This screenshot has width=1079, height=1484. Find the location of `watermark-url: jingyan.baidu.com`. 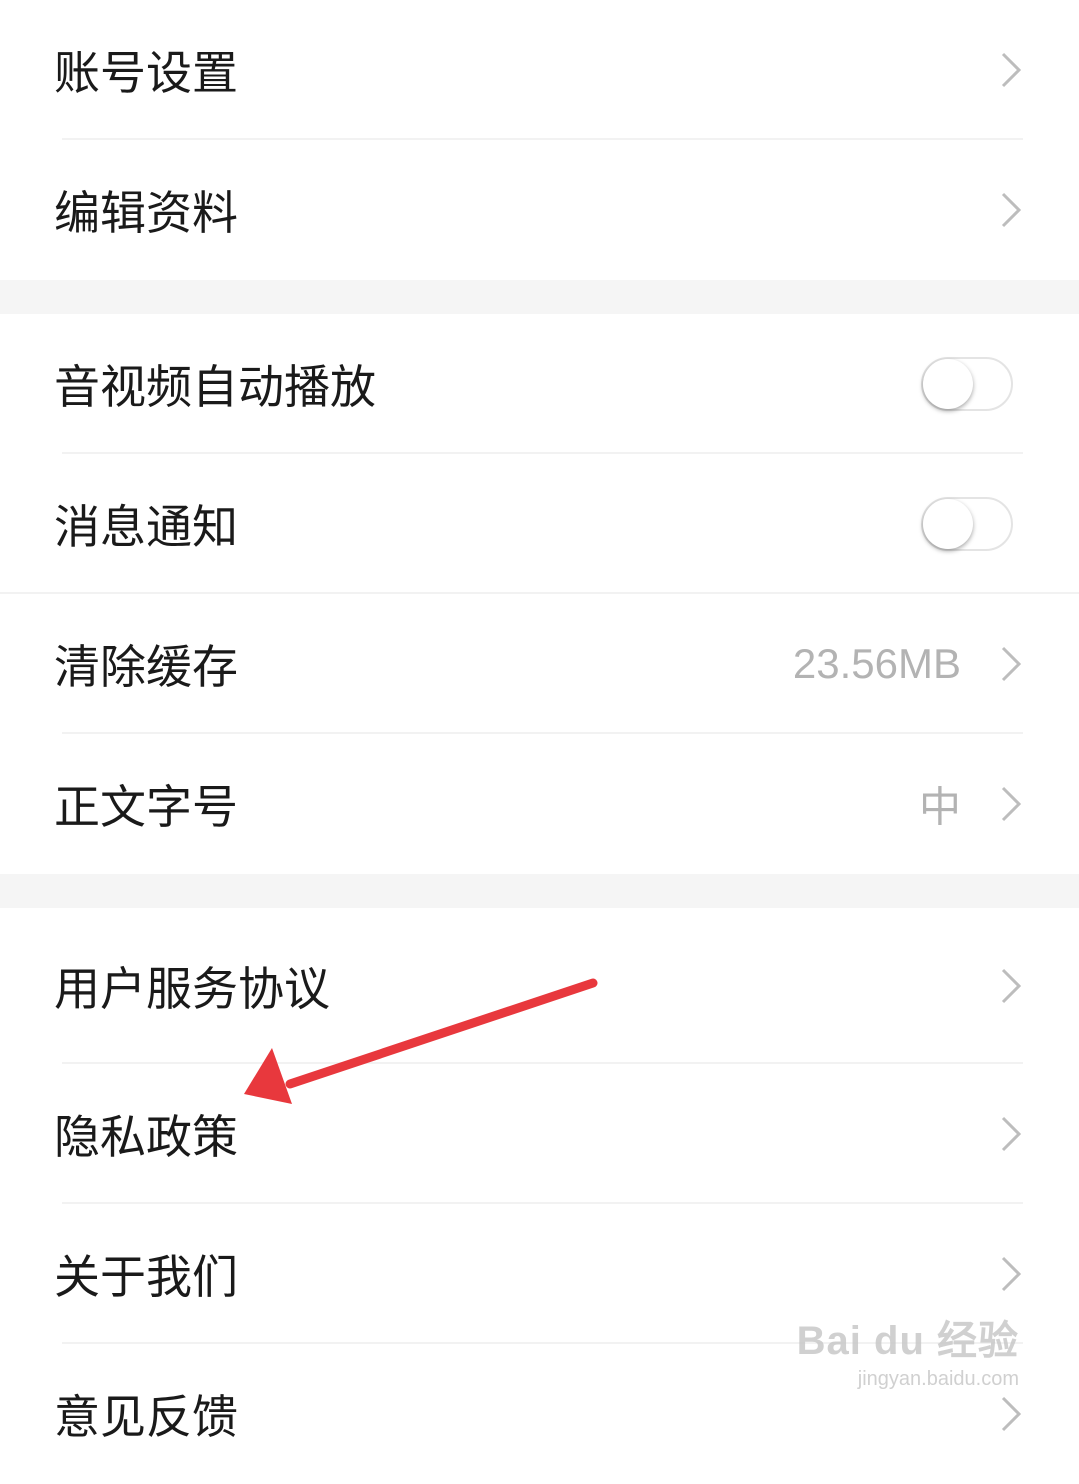

watermark-url: jingyan.baidu.com is located at coordinates (938, 1379).